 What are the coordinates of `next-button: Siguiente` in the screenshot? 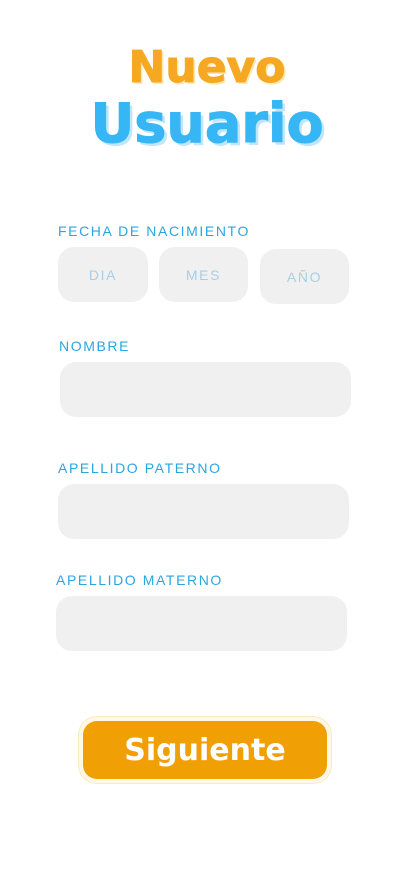 It's located at (205, 750).